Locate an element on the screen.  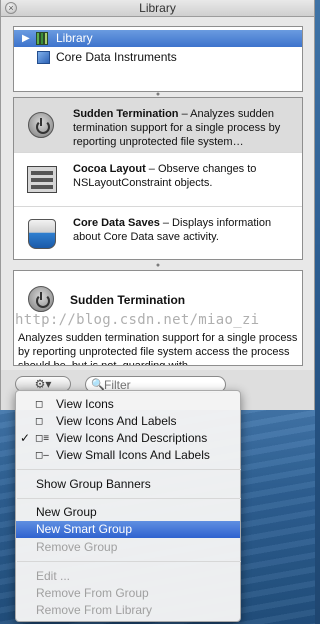
tree-item-library: ▶ Library is located at coordinates (158, 38).